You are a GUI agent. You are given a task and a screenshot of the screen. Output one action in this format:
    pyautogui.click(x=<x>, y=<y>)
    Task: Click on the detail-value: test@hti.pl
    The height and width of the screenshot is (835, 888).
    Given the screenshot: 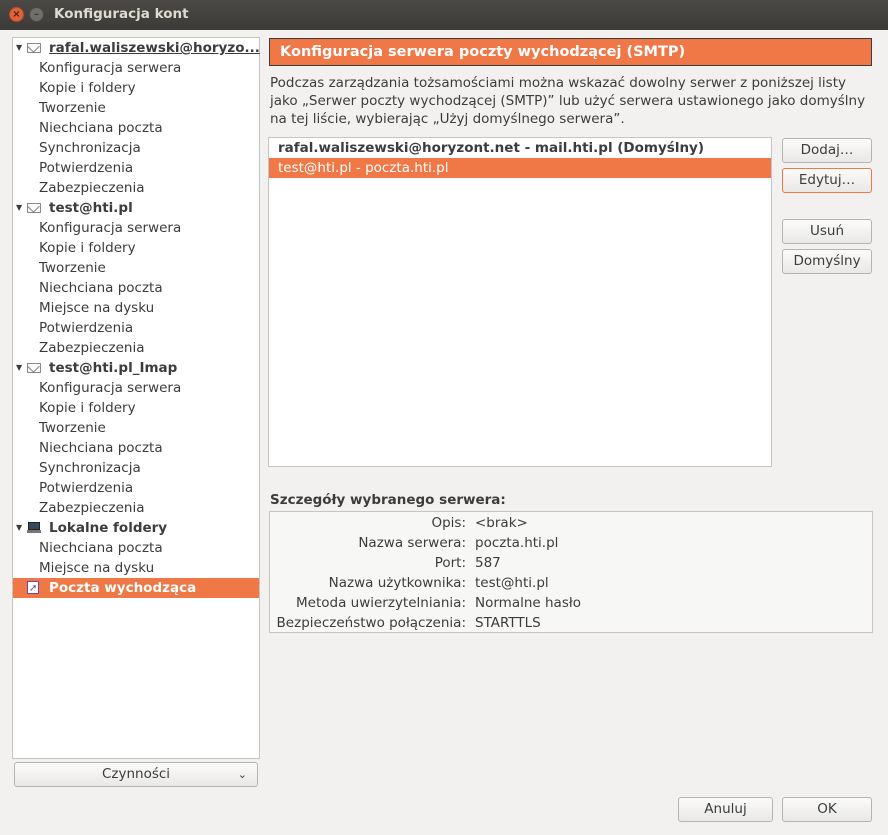 What is the action you would take?
    pyautogui.click(x=512, y=583)
    